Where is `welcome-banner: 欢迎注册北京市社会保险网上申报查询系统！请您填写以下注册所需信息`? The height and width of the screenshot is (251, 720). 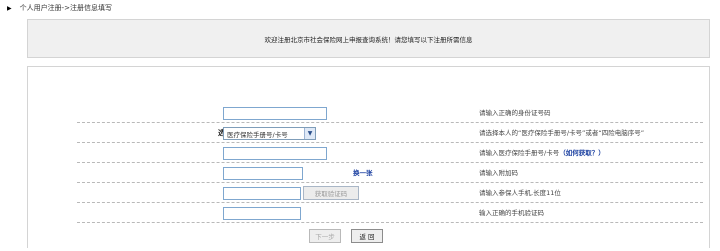 welcome-banner: 欢迎注册北京市社会保险网上申报查询系统！请您填写以下注册所需信息 is located at coordinates (368, 38).